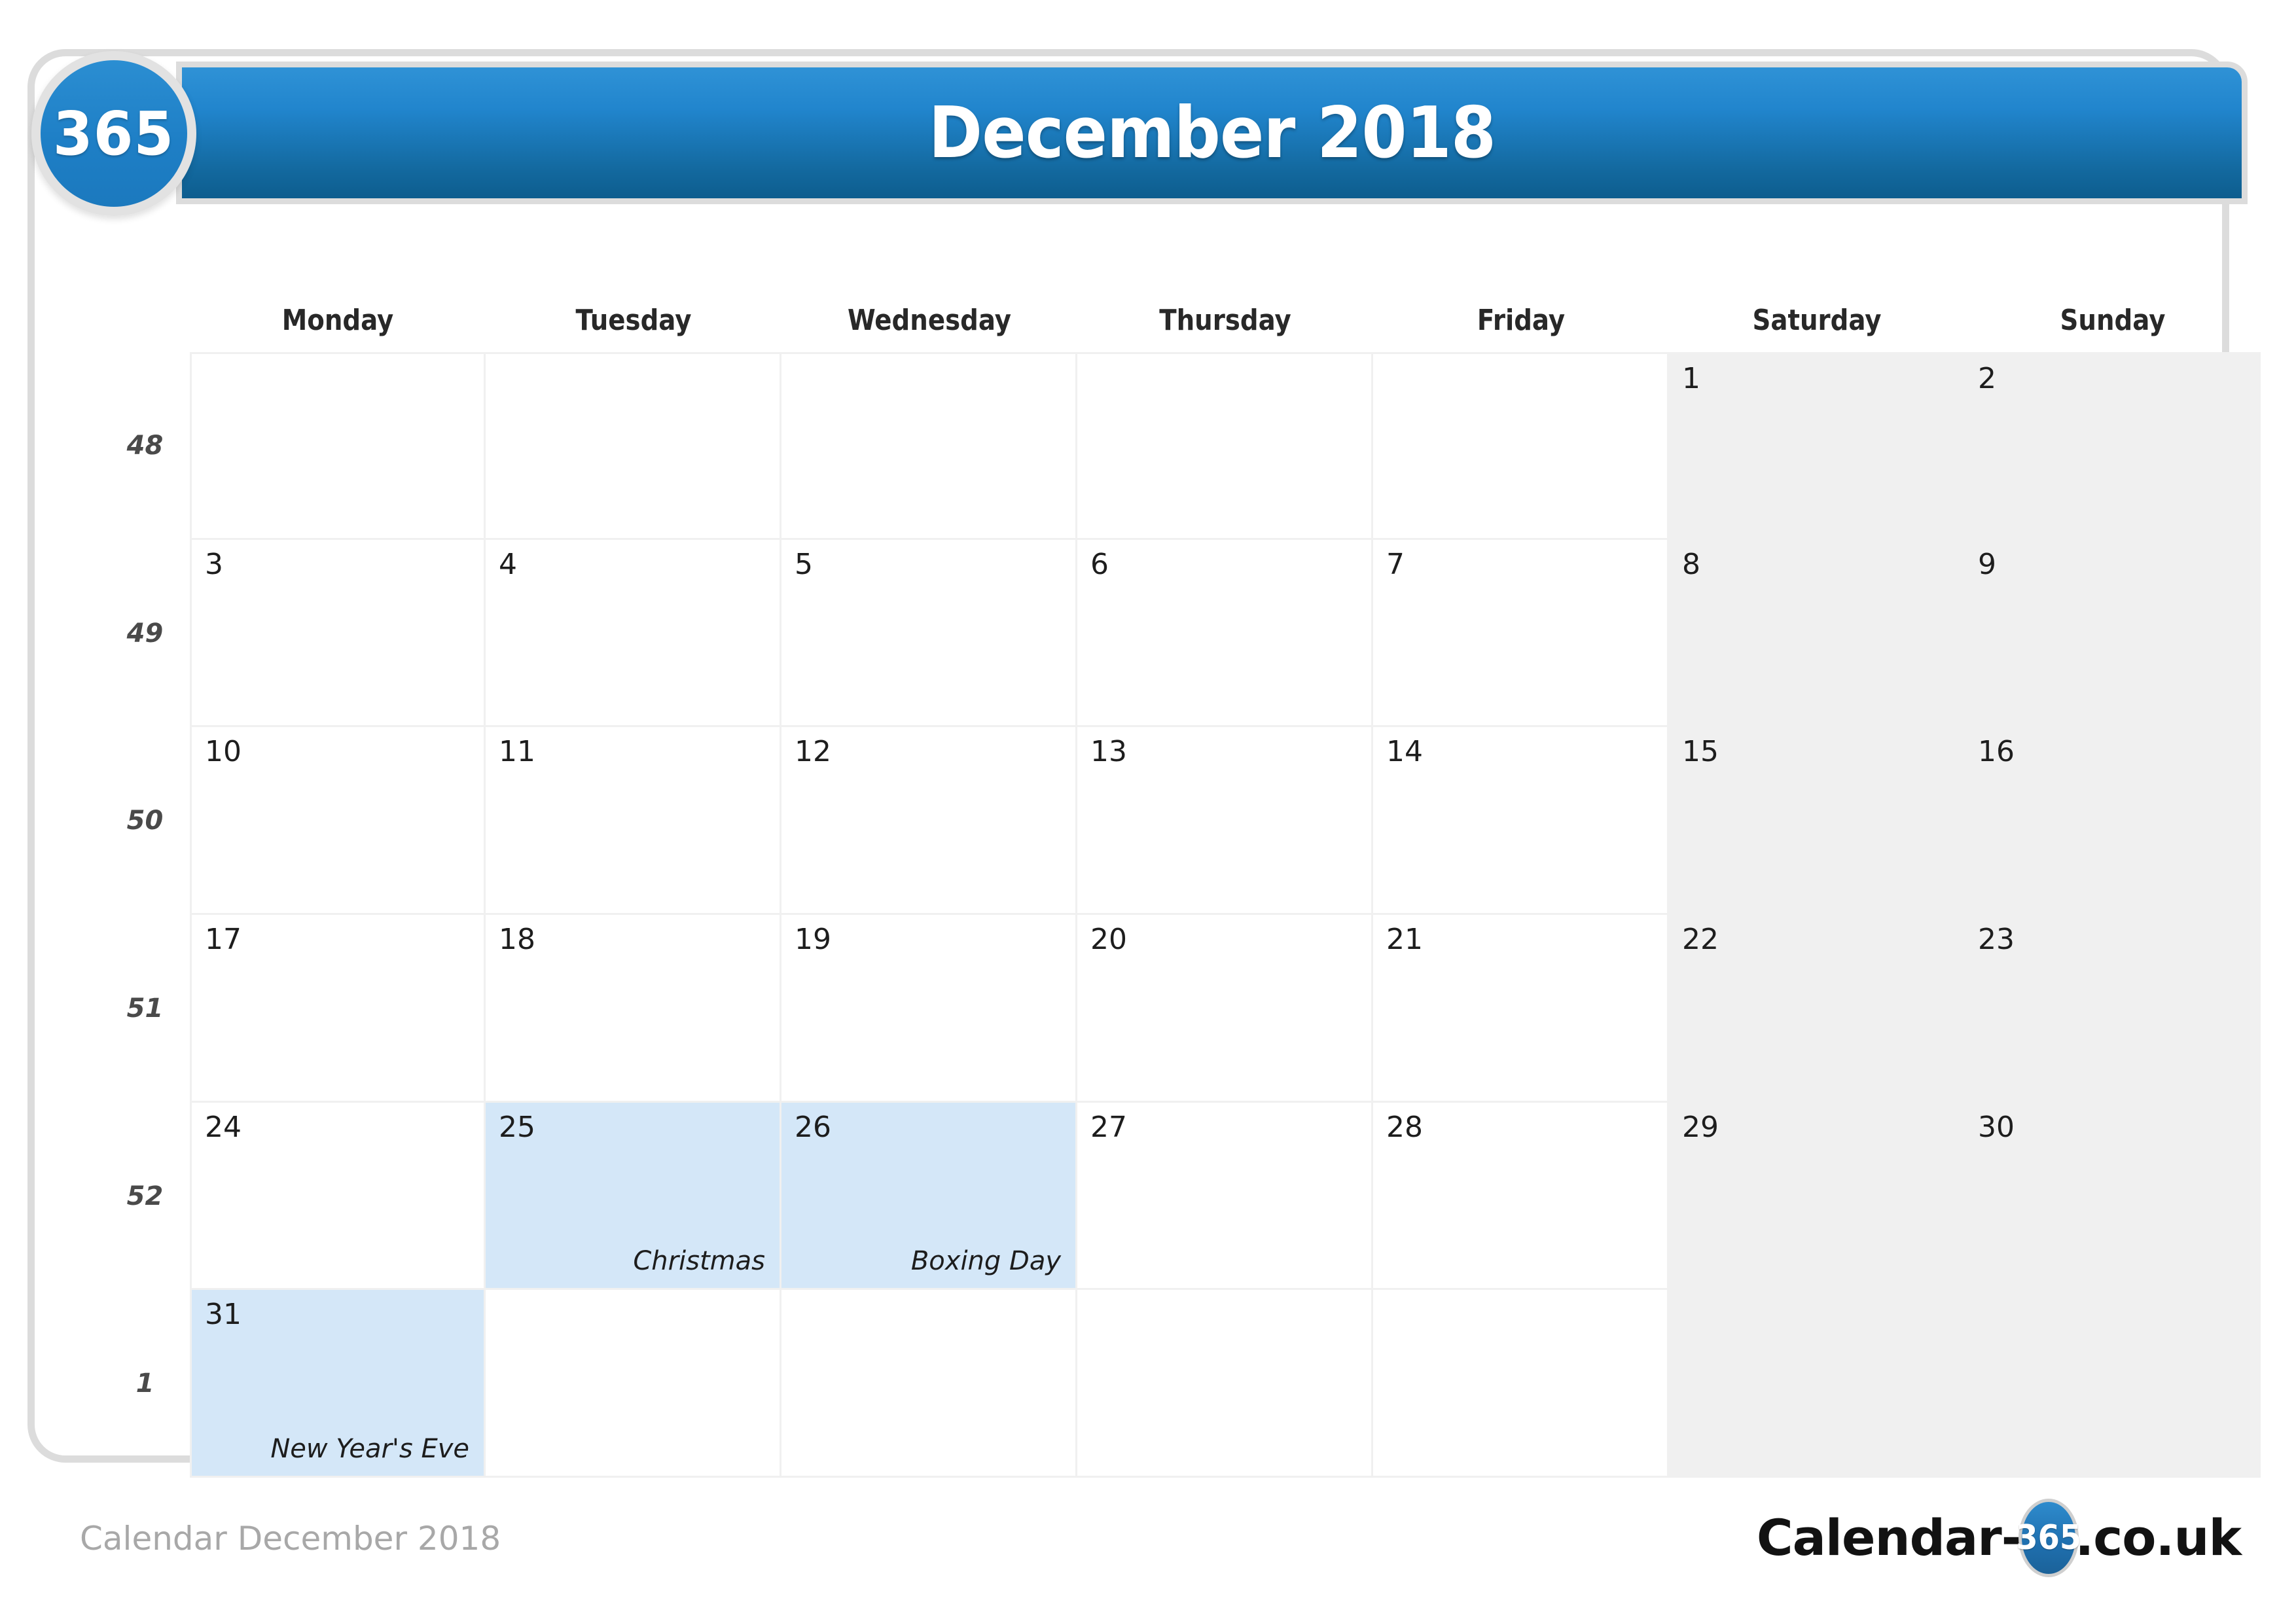 Image resolution: width=2296 pixels, height=1623 pixels. I want to click on footer-caption: Calendar December 2018, so click(290, 1539).